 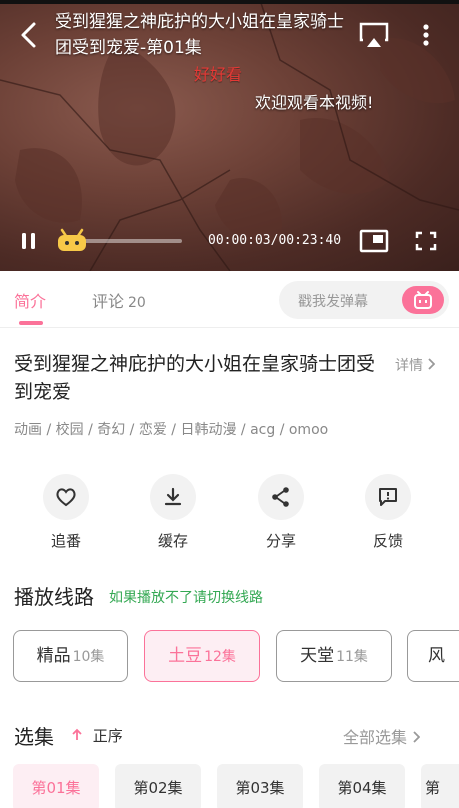 I want to click on tv-mascot-icon, so click(x=72, y=239).